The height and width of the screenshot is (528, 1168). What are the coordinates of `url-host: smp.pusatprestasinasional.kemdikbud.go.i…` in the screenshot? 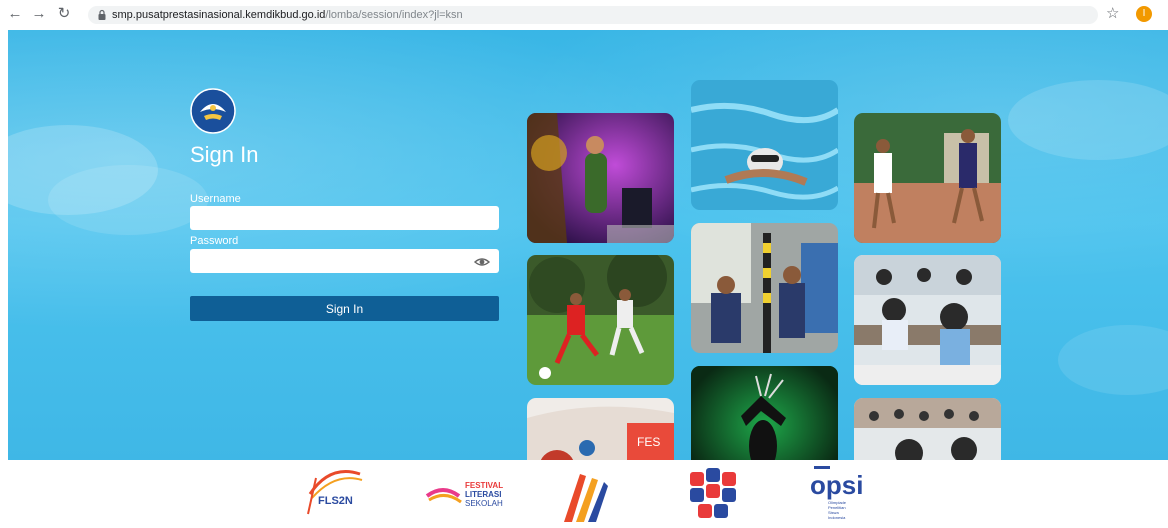 It's located at (219, 15).